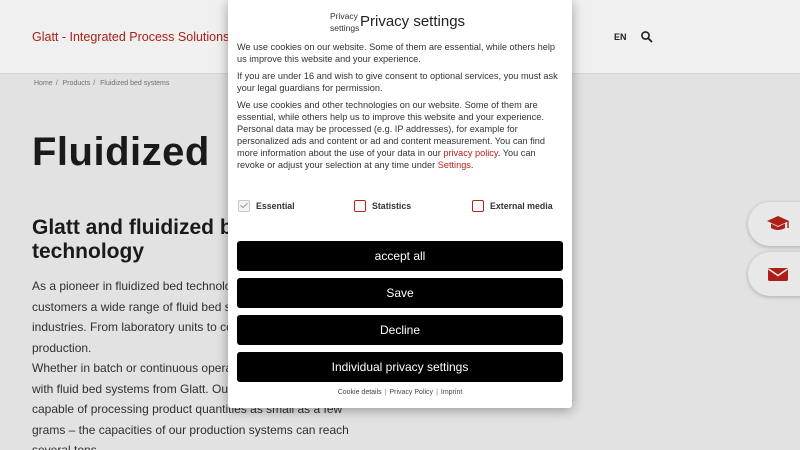  I want to click on decline-button: Decline, so click(400, 330).